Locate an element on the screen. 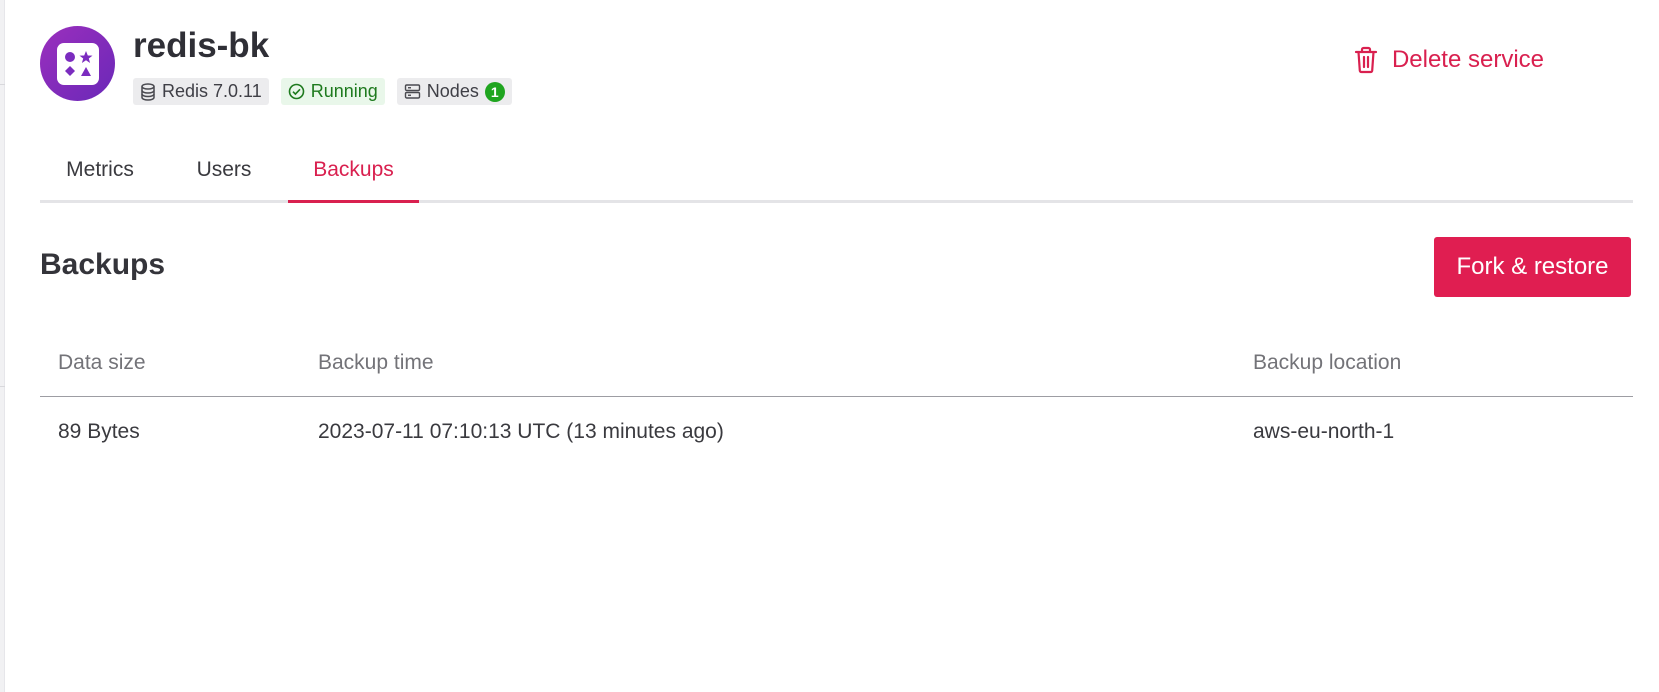 This screenshot has width=1659, height=692. check-circle-icon is located at coordinates (296, 91).